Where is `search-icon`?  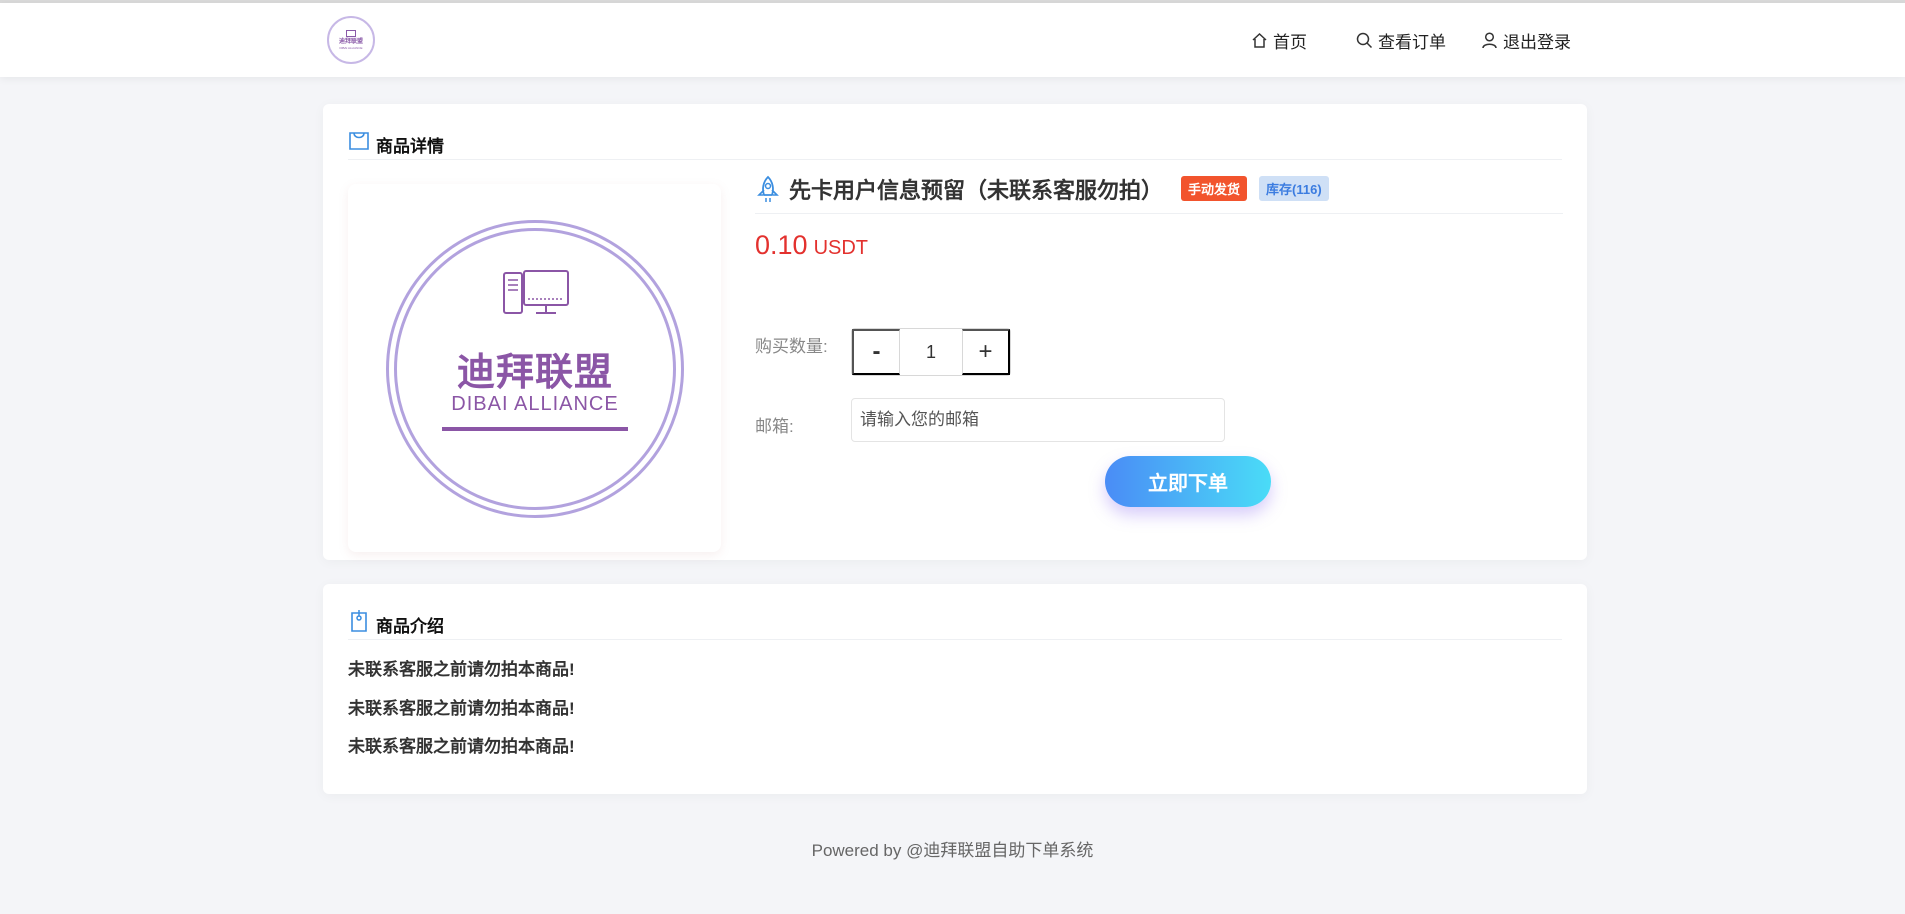 search-icon is located at coordinates (1364, 40).